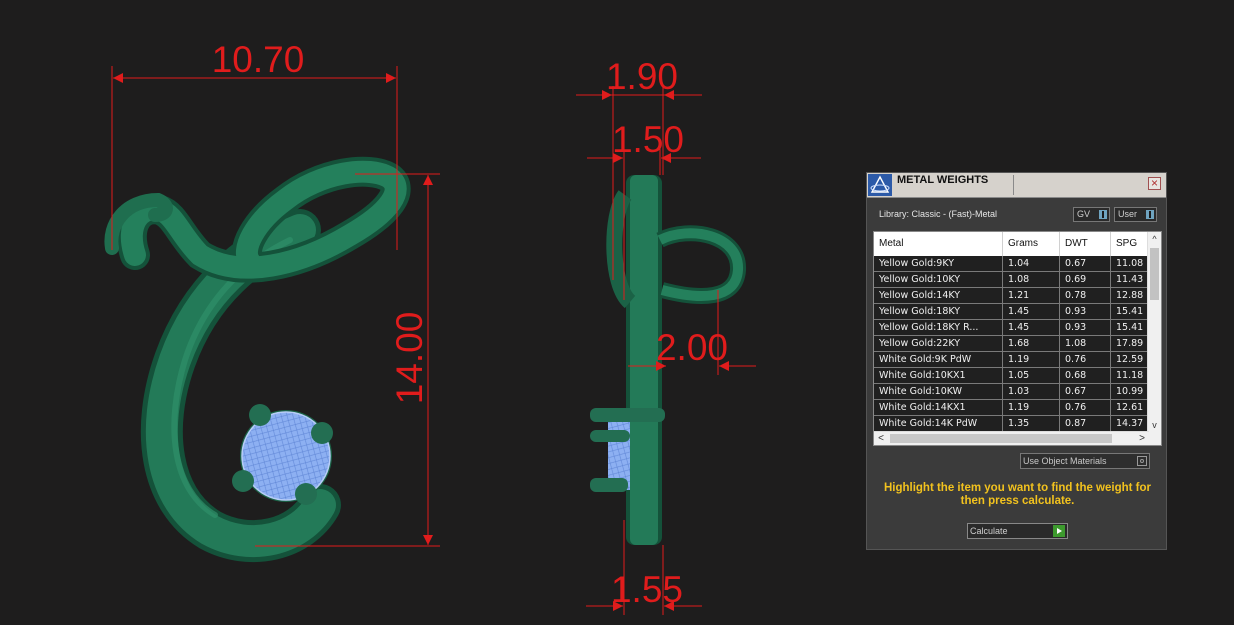  What do you see at coordinates (938, 423) in the screenshot?
I see `metal-cell: White Gold:14K PdW` at bounding box center [938, 423].